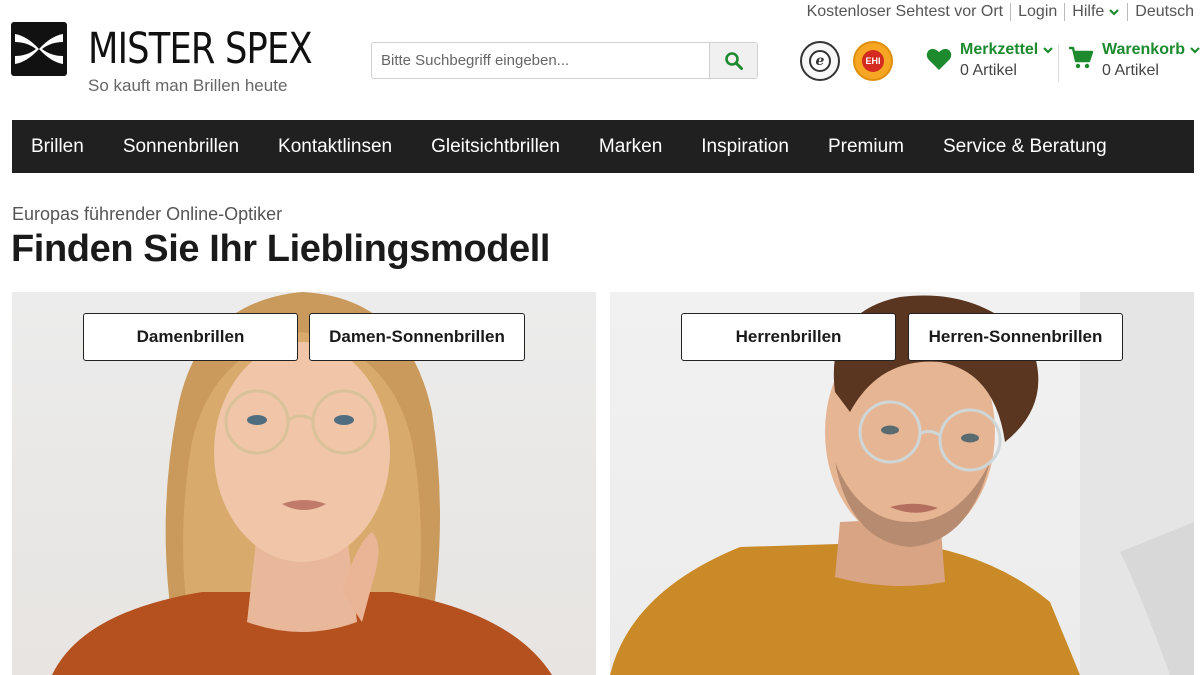 Image resolution: width=1200 pixels, height=675 pixels. Describe the element at coordinates (988, 70) in the screenshot. I see `wishlist-count: 0 Artikel` at that location.